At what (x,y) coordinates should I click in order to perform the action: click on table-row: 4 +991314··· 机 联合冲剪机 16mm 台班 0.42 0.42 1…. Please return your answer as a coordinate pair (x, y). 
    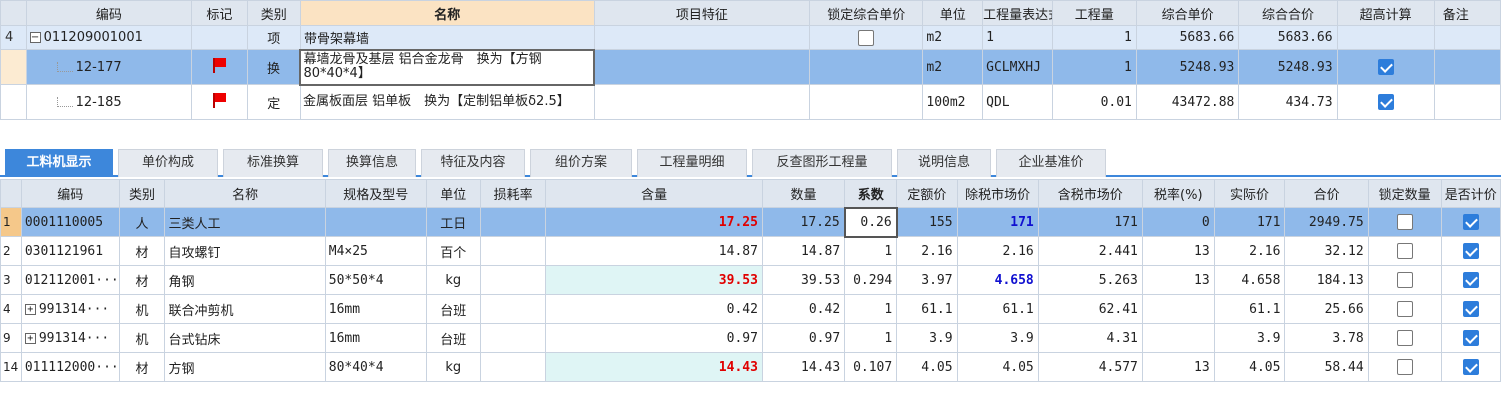
    Looking at the image, I should click on (750, 309).